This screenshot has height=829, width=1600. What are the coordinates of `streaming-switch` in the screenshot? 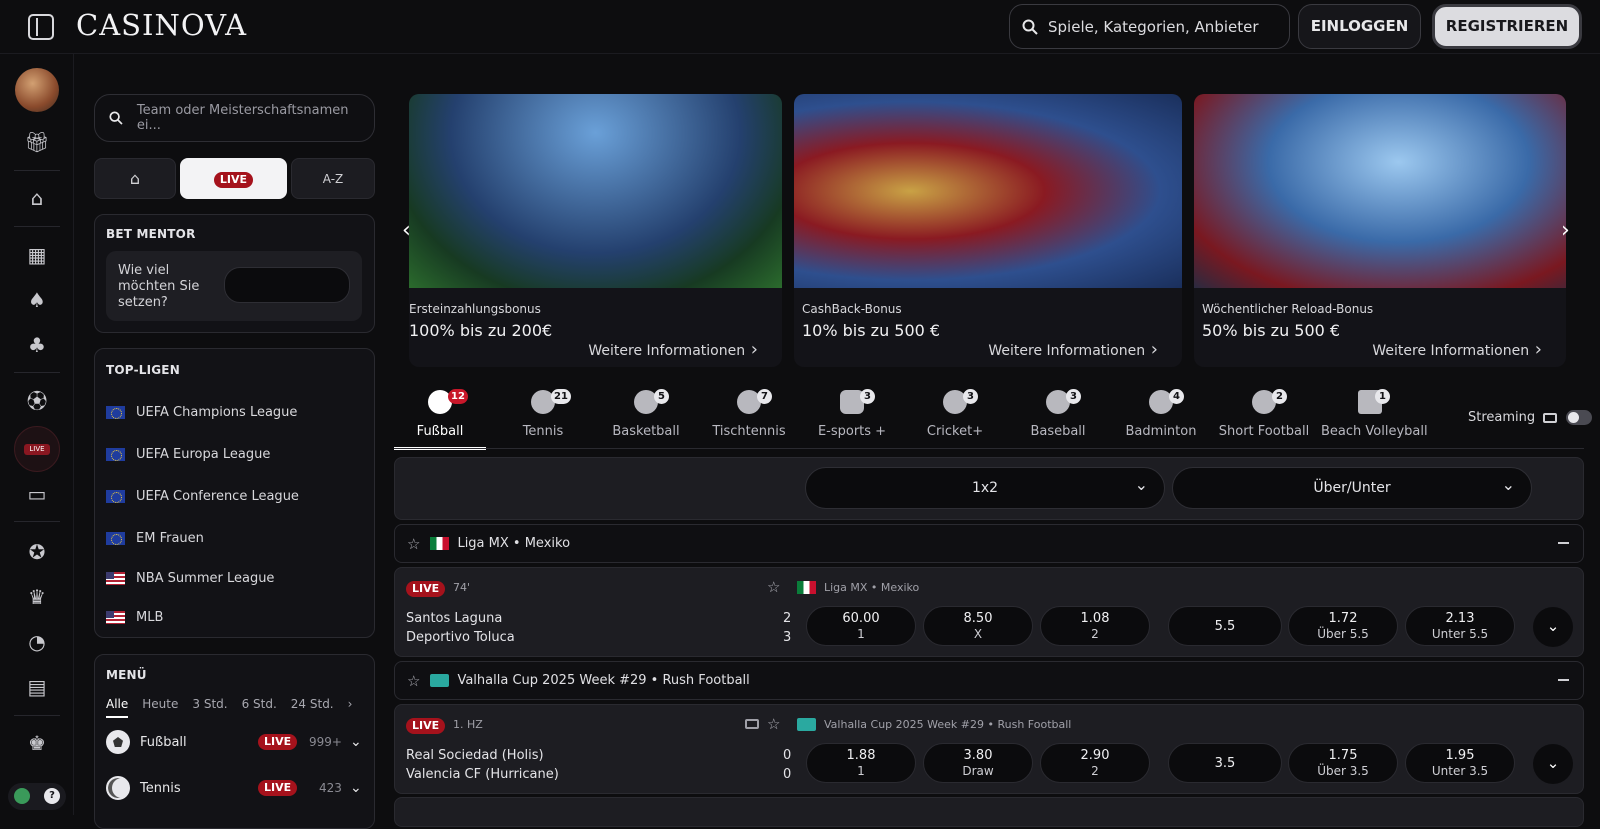 It's located at (1579, 417).